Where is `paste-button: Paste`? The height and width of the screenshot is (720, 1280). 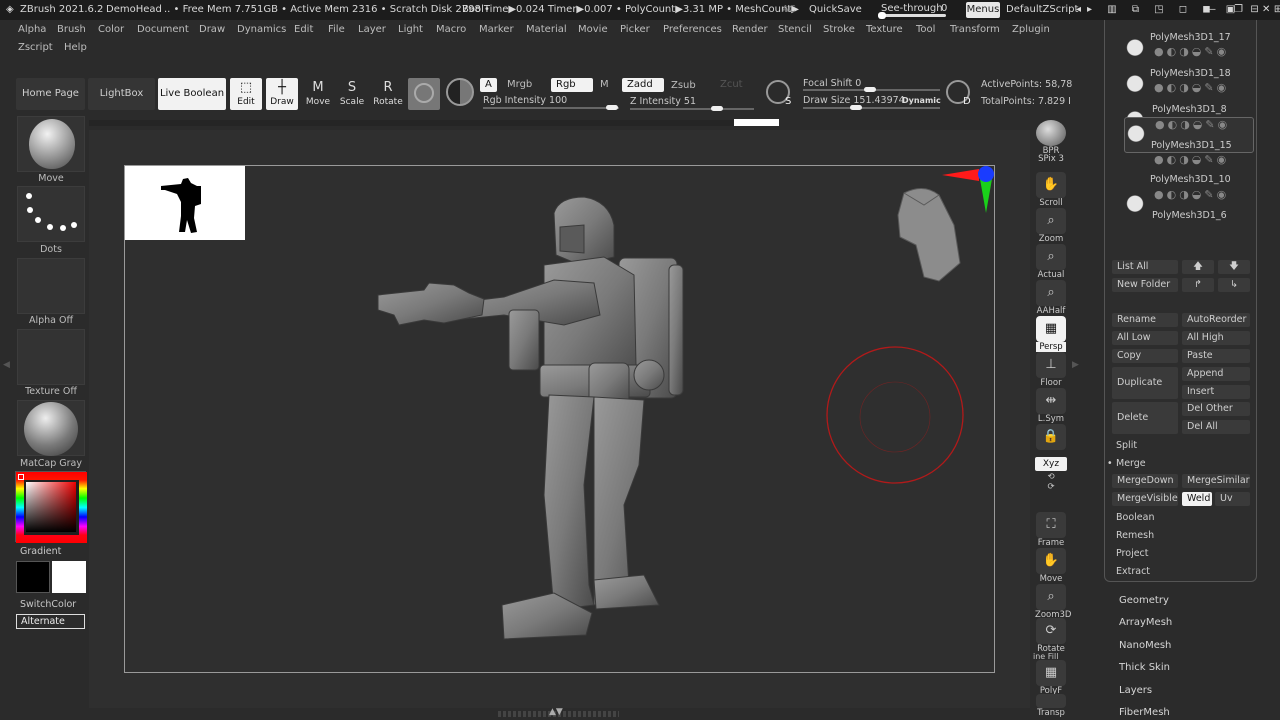
paste-button: Paste is located at coordinates (1216, 356).